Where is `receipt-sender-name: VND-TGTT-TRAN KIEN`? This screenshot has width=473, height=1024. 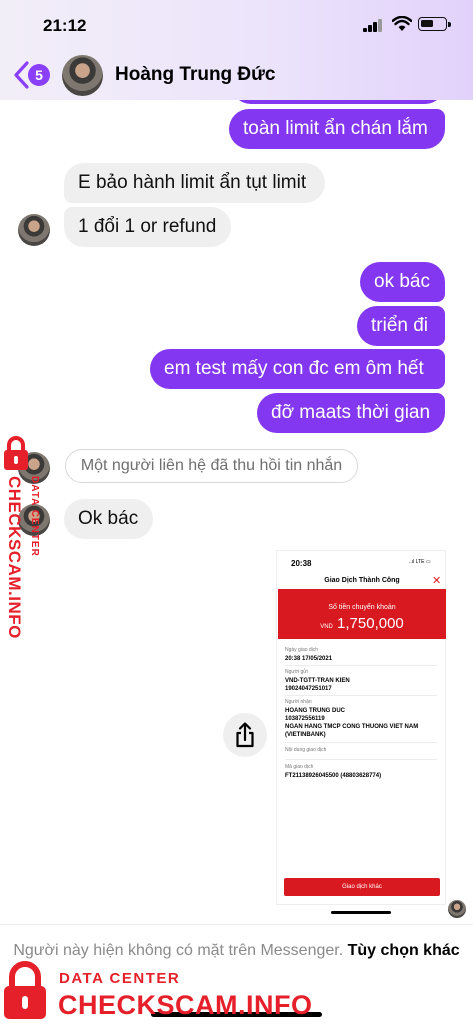 receipt-sender-name: VND-TGTT-TRAN KIEN is located at coordinates (317, 681).